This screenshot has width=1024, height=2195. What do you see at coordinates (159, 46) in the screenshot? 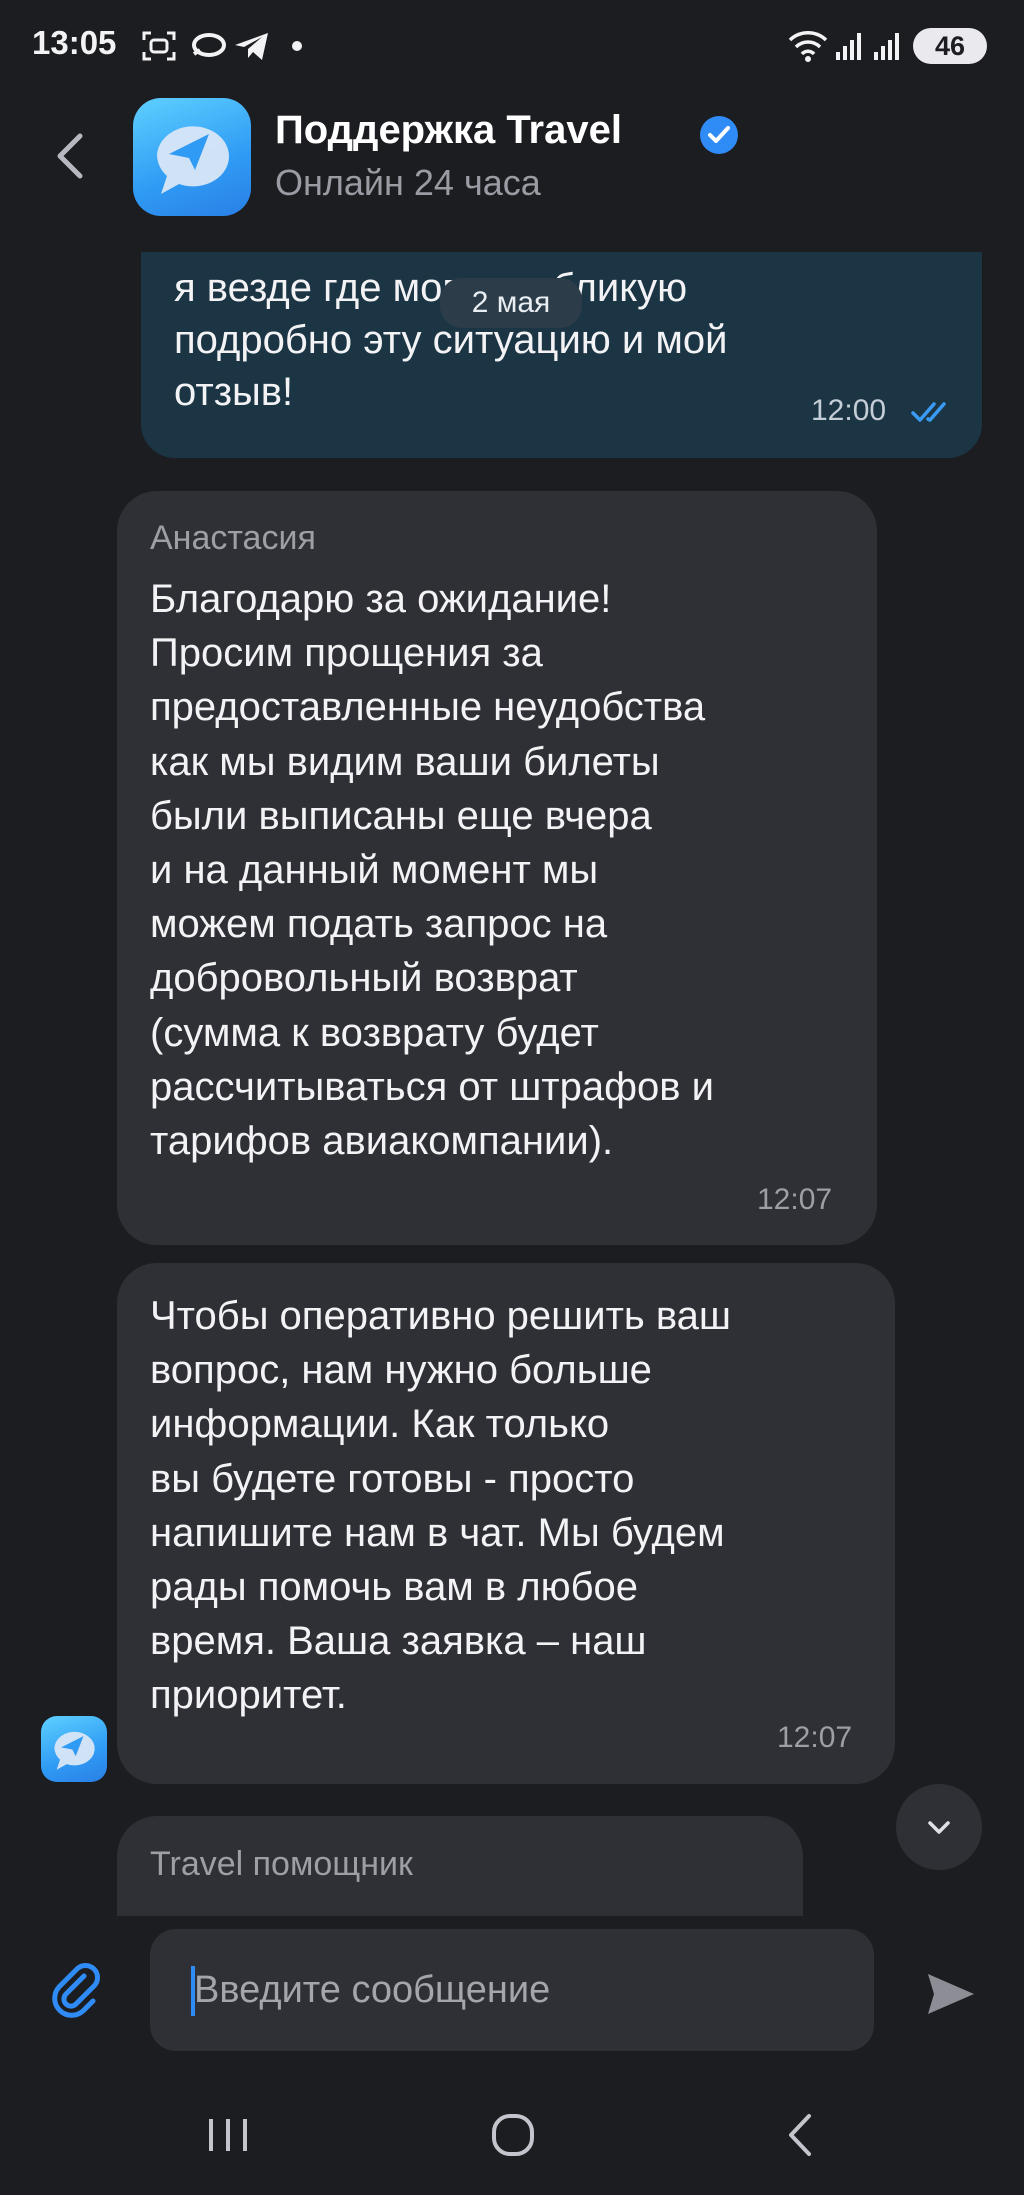
I see `screenshot-icon` at bounding box center [159, 46].